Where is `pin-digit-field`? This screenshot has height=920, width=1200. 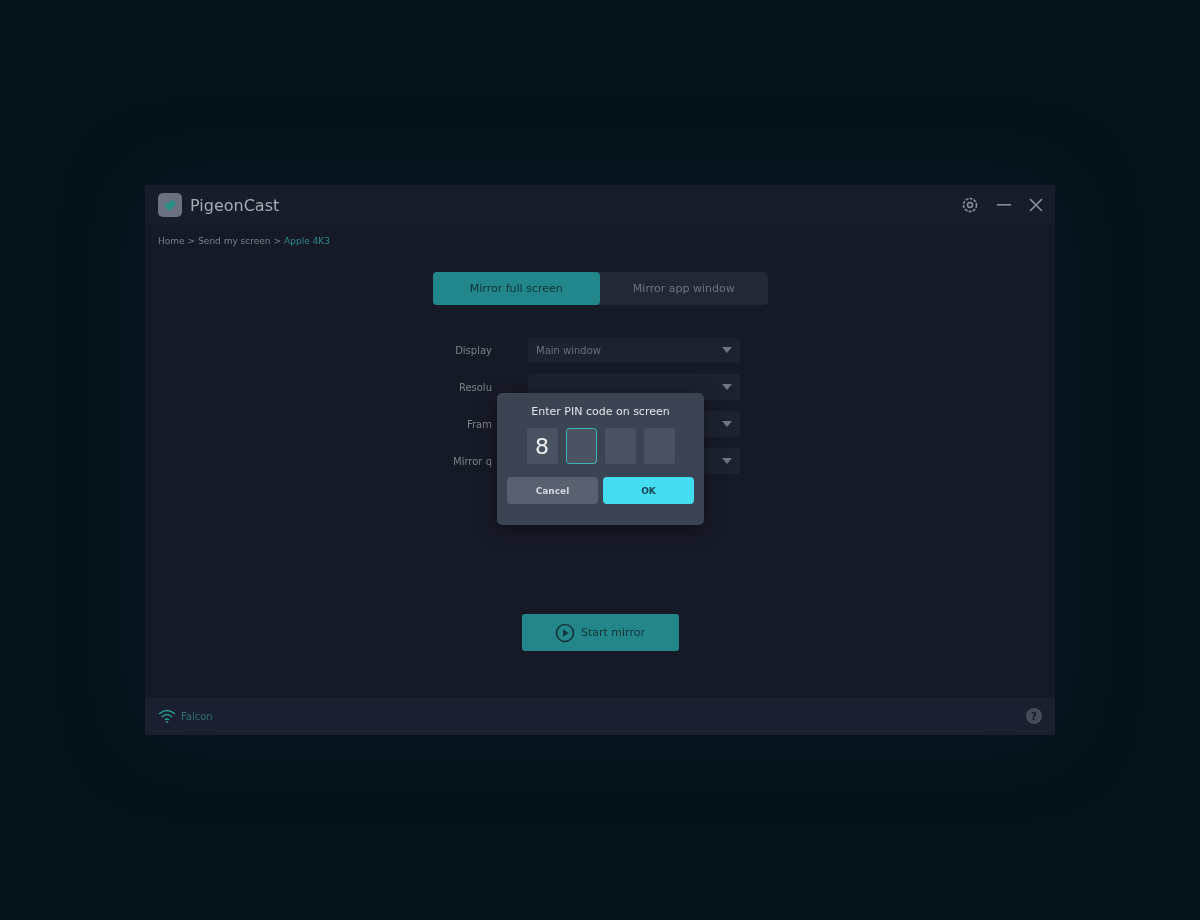
pin-digit-field is located at coordinates (581, 446).